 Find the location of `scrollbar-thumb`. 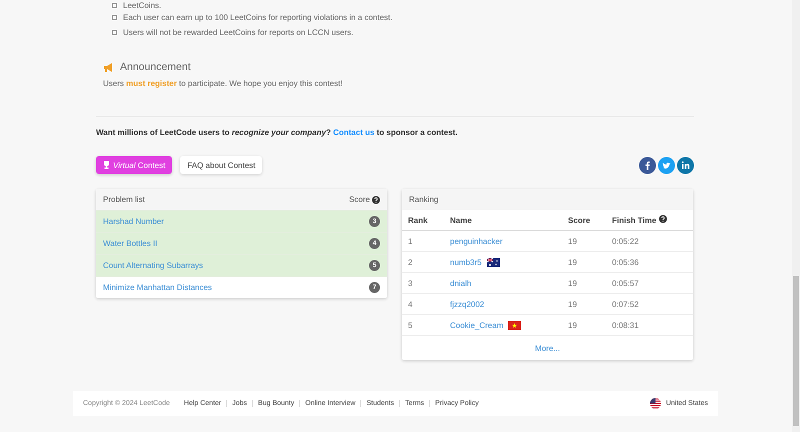

scrollbar-thumb is located at coordinates (796, 351).